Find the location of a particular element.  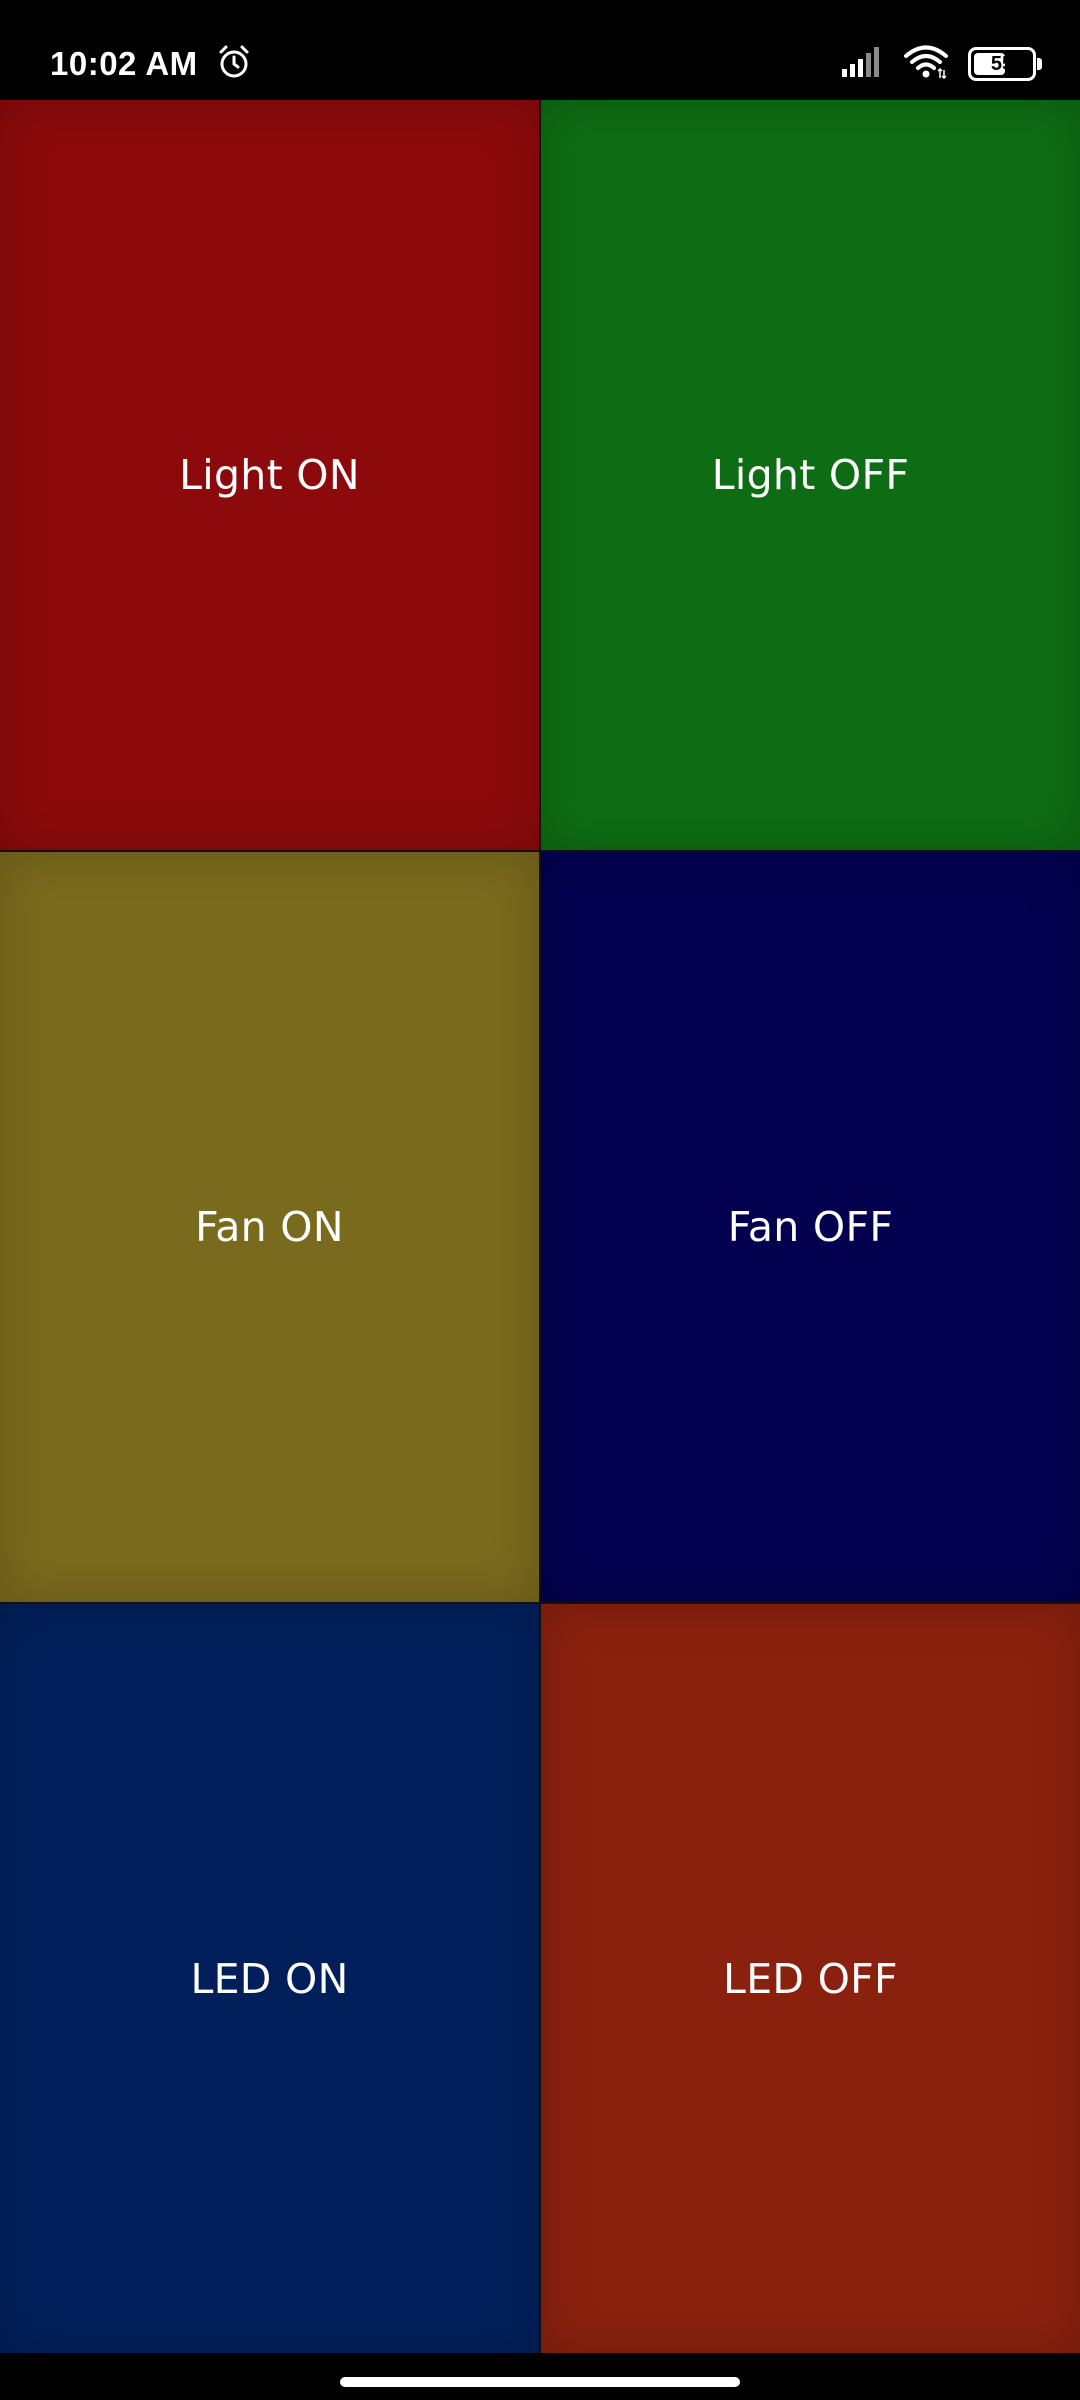

fan-on-label: Fan ON is located at coordinates (269, 1227).